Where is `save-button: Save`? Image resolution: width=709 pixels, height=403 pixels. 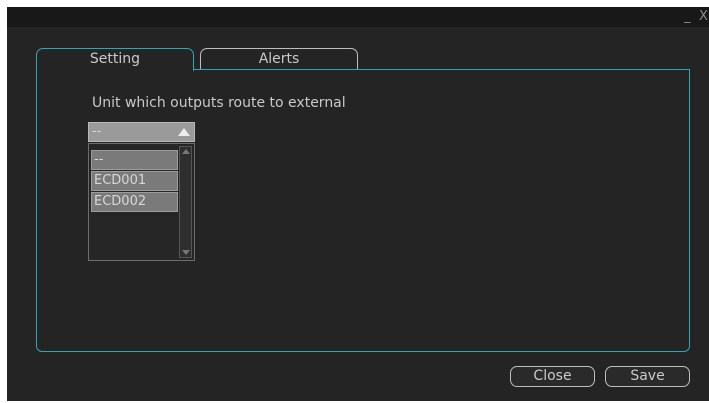 save-button: Save is located at coordinates (647, 376).